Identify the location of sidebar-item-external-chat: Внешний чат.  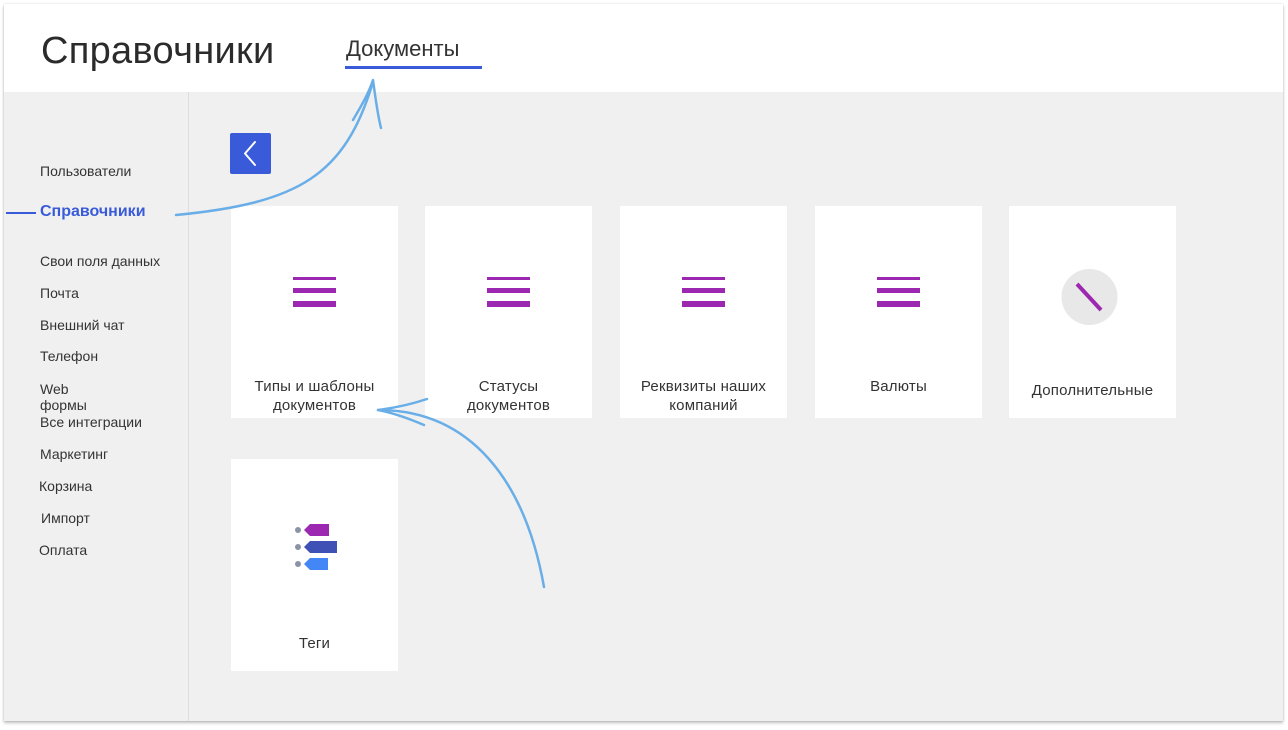
(82, 325).